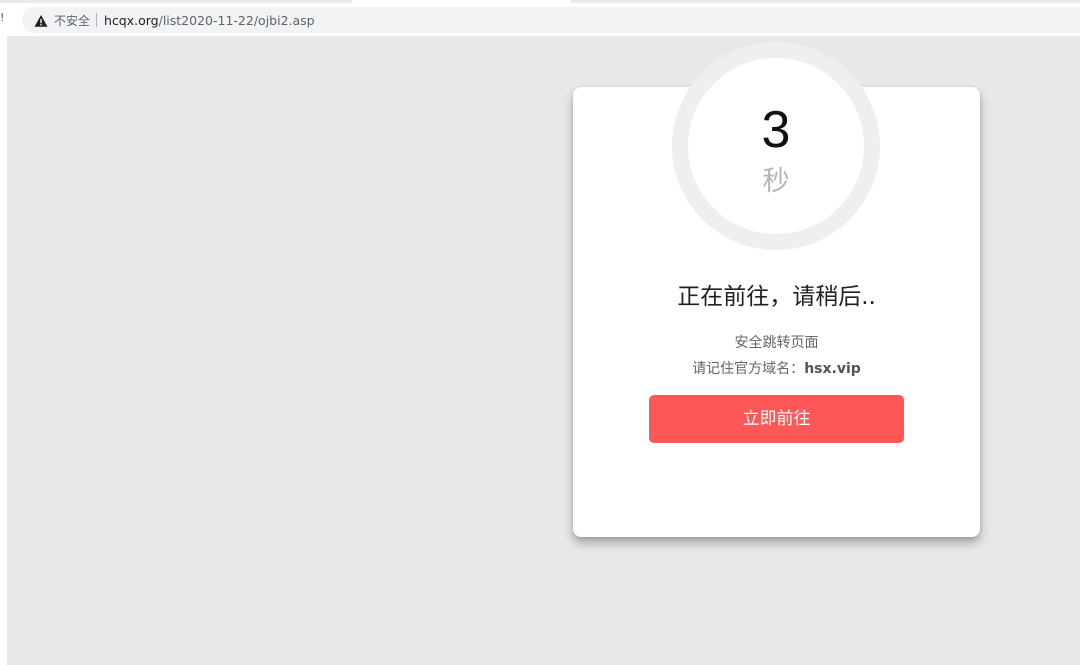 This screenshot has width=1080, height=665. What do you see at coordinates (776, 297) in the screenshot?
I see `redirect-headline: 正在前往，请稍后..` at bounding box center [776, 297].